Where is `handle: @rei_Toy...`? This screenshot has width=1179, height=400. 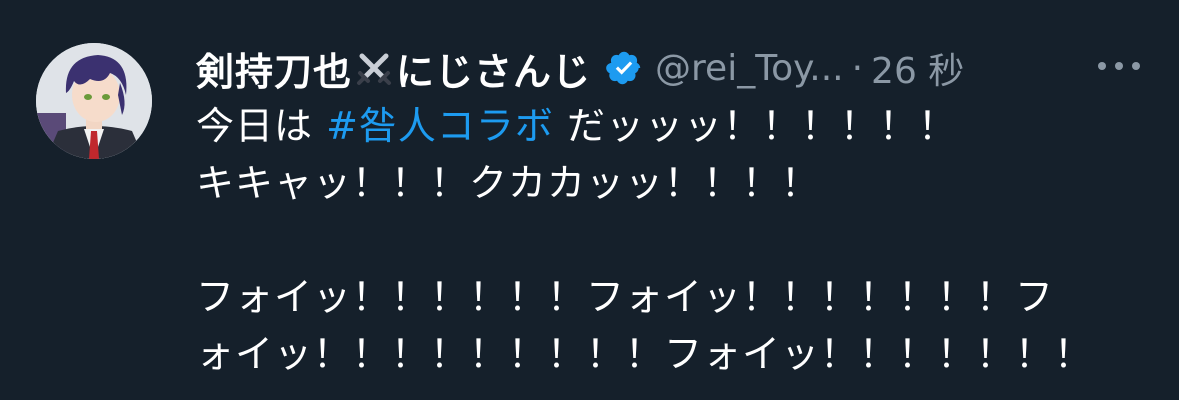
handle: @rei_Toy... is located at coordinates (749, 68).